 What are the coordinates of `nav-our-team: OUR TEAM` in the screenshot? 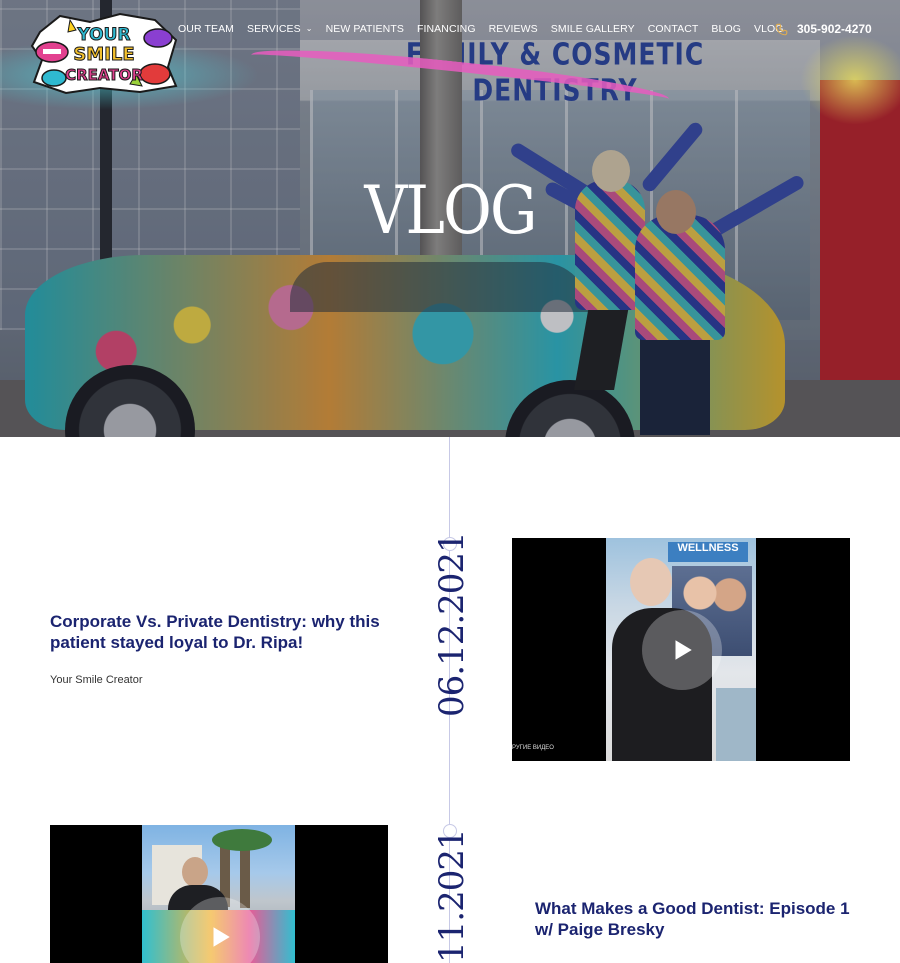 It's located at (206, 29).